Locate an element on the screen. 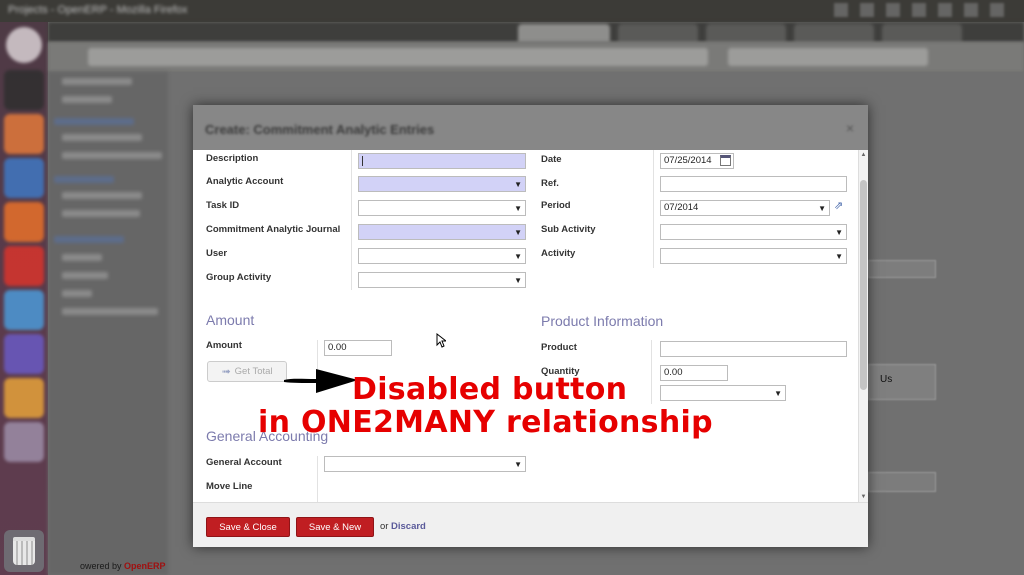 The width and height of the screenshot is (1024, 575). move-line-label: Move Line is located at coordinates (229, 486).